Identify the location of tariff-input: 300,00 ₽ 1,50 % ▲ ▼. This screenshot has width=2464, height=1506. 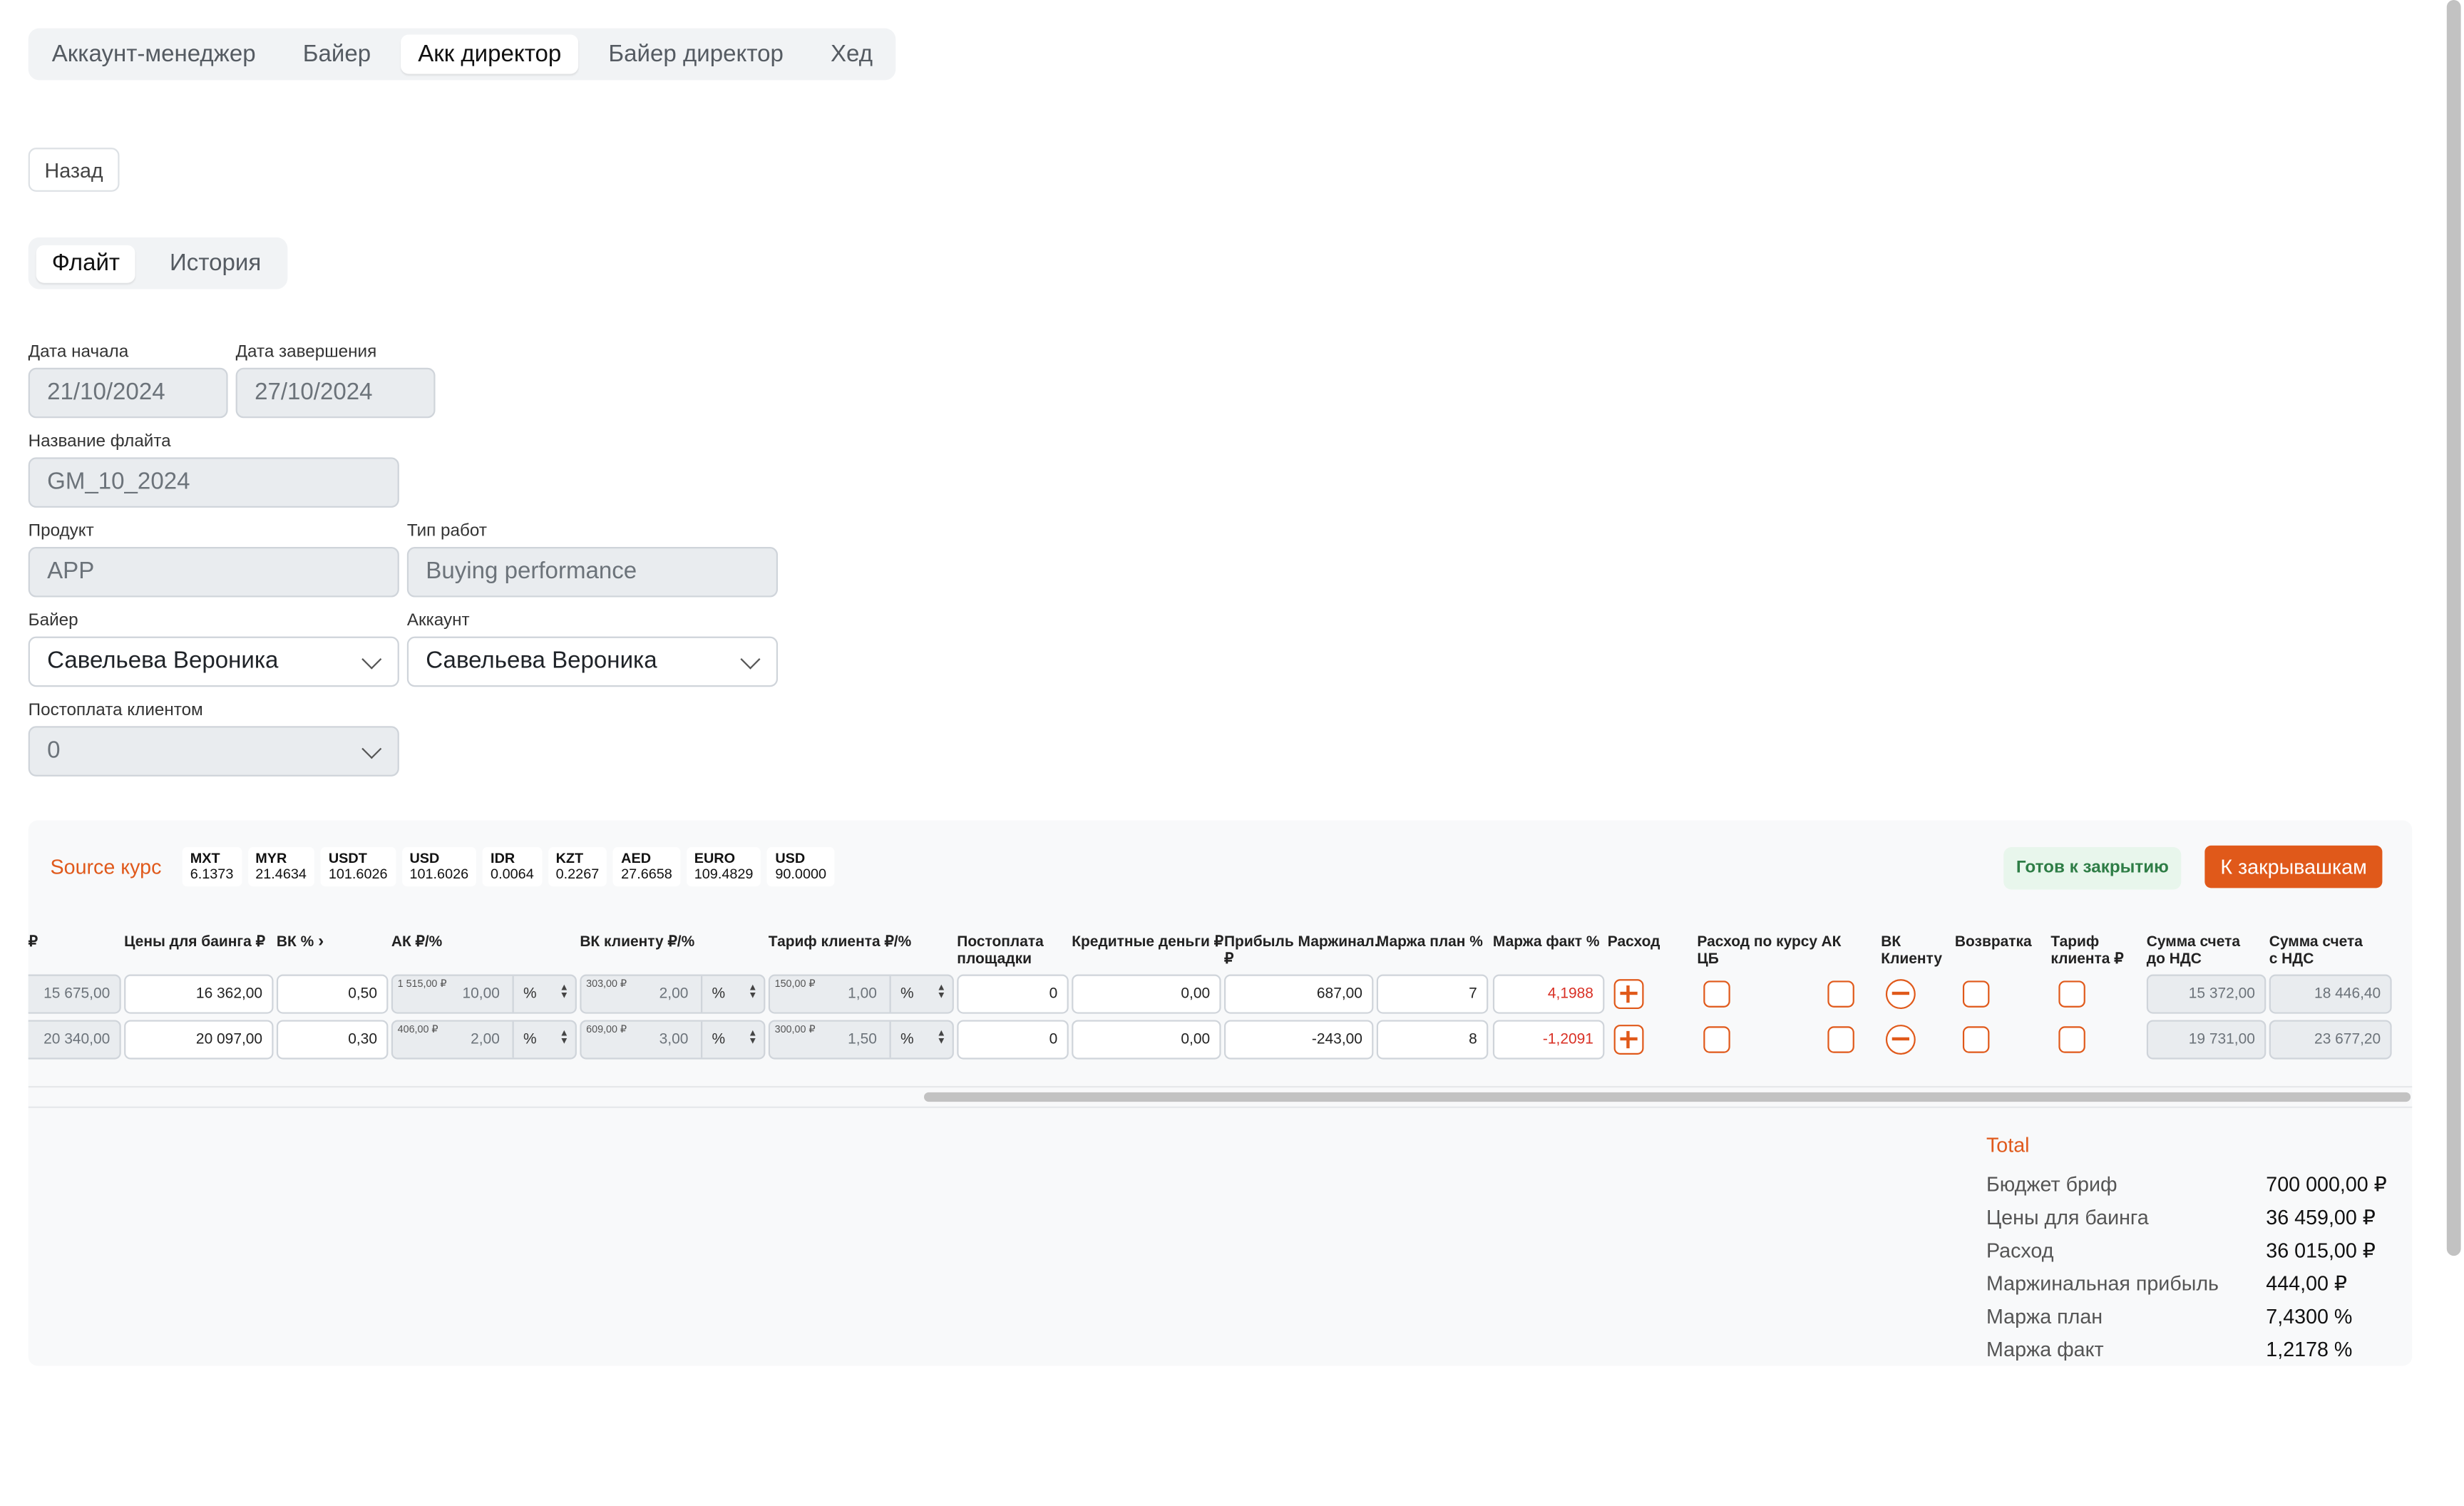
(861, 1040).